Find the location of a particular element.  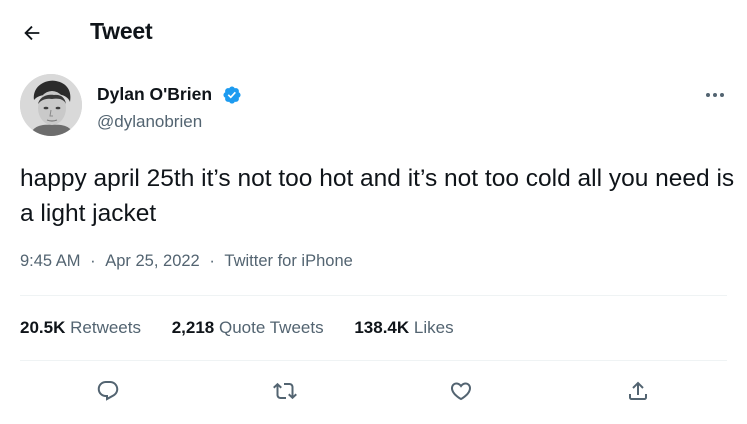

reply-button is located at coordinates (108, 391).